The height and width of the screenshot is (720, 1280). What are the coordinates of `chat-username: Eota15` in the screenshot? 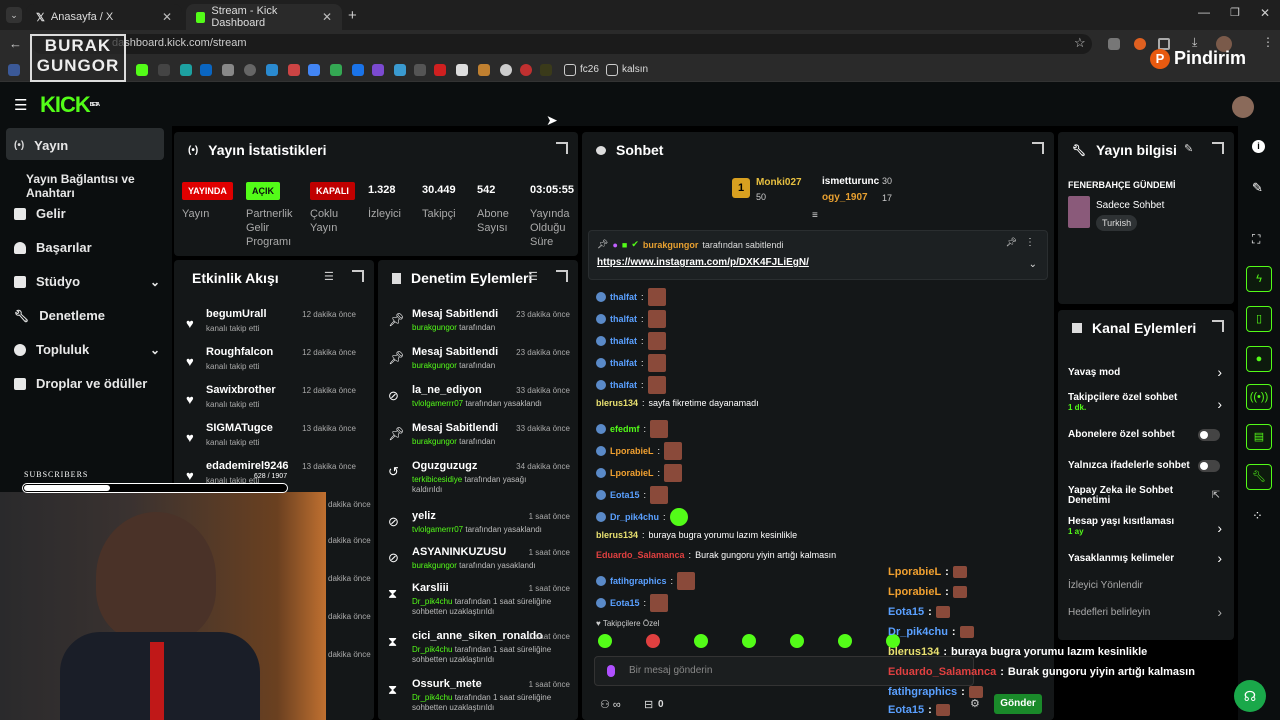 It's located at (625, 603).